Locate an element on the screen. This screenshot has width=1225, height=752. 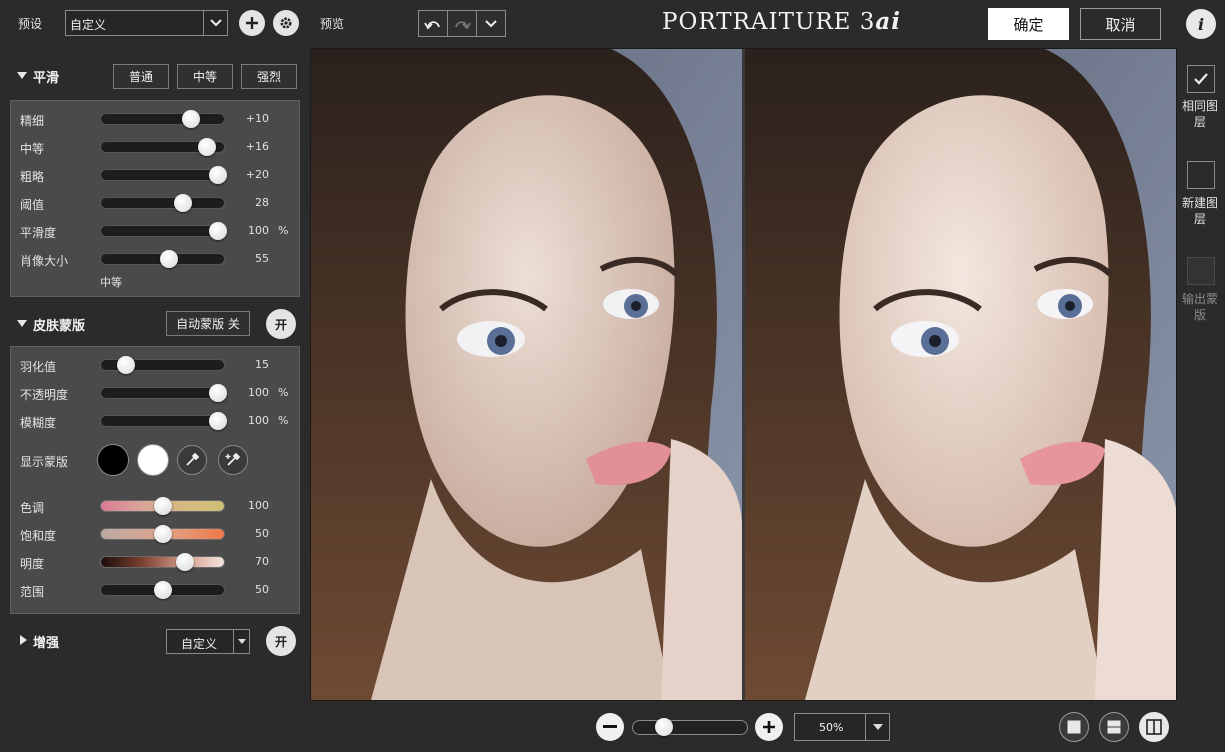
slider-value: 15 is located at coordinates (262, 364).